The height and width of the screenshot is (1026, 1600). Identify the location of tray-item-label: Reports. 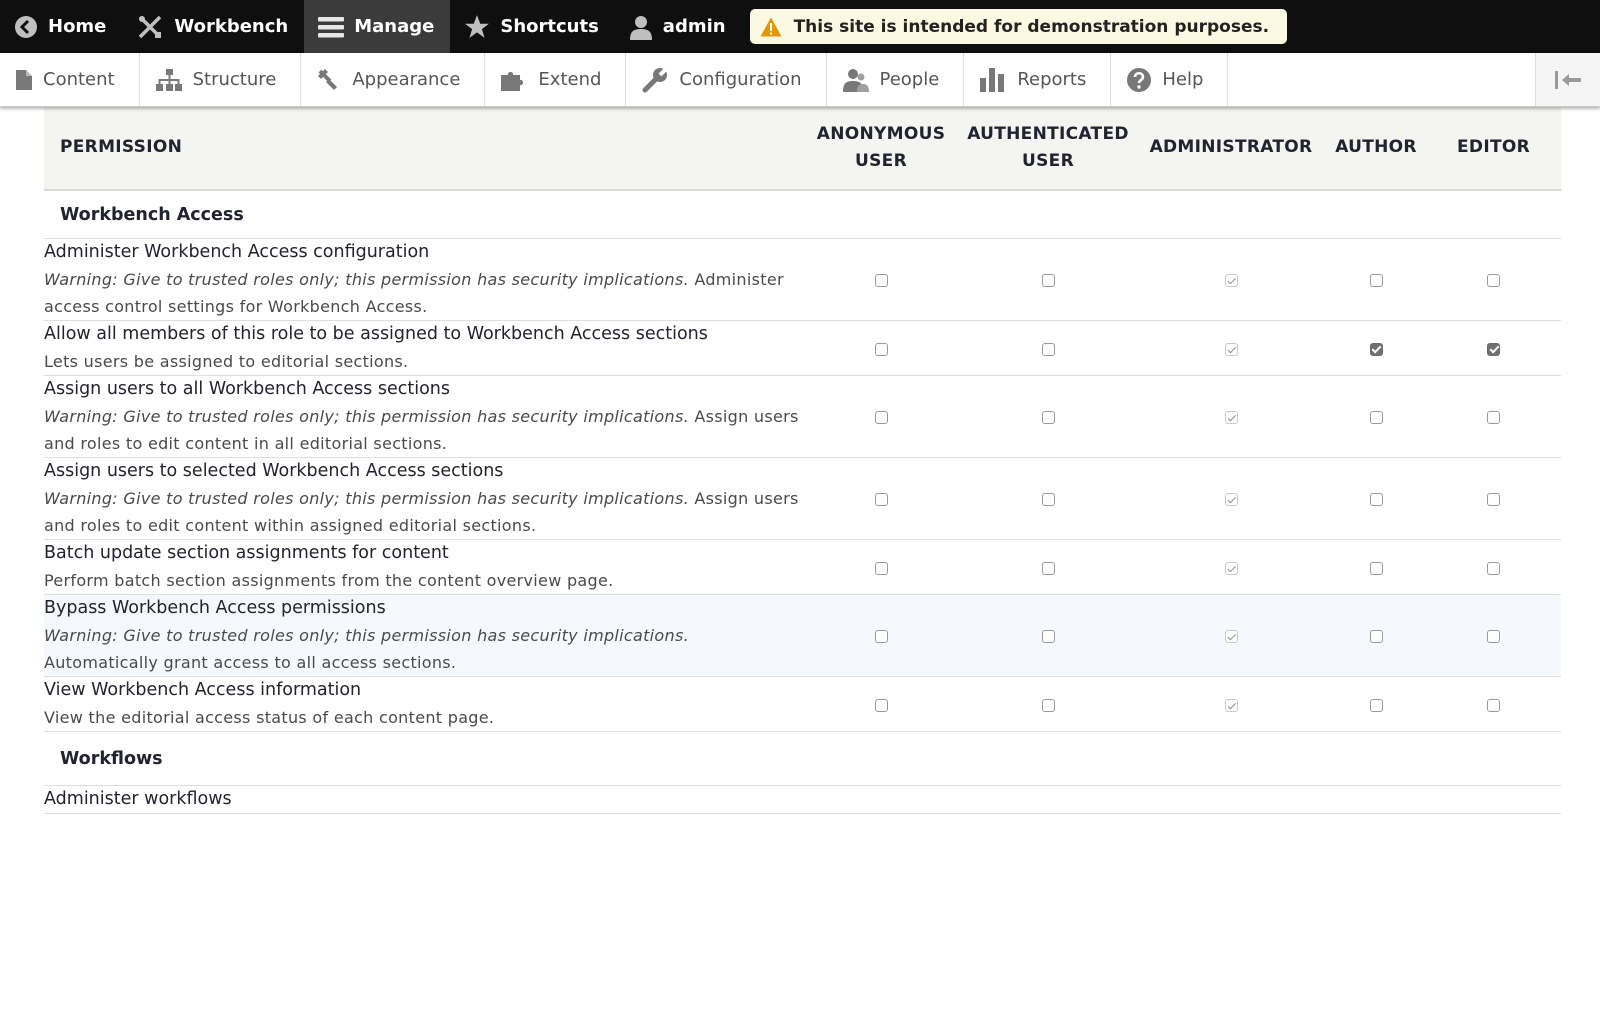
(1052, 79).